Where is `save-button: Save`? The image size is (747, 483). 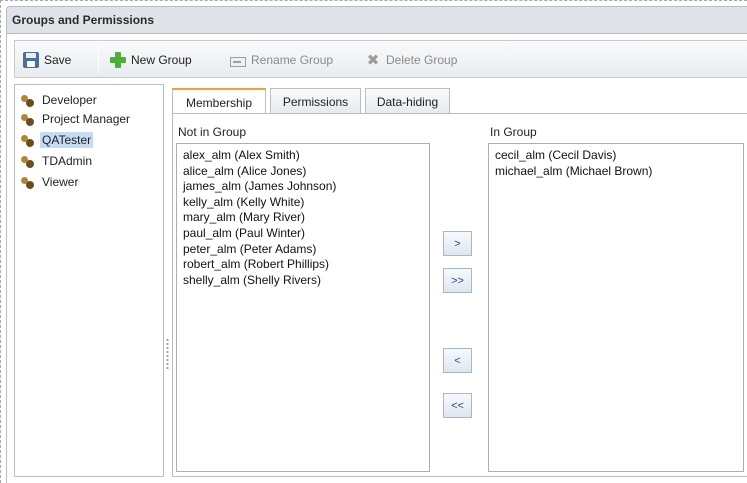
save-button: Save is located at coordinates (47, 60).